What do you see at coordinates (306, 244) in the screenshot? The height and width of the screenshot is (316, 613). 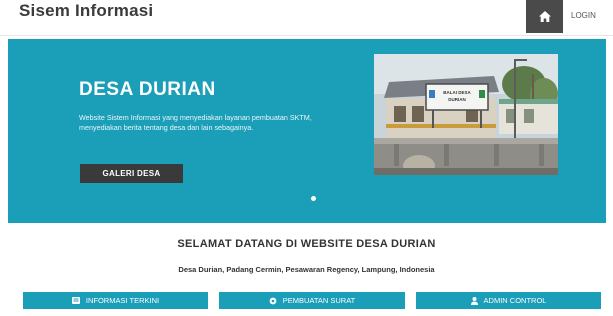 I see `welcome-heading: SELAMAT DATANG DI WEBSITE DESA DURIAN` at bounding box center [306, 244].